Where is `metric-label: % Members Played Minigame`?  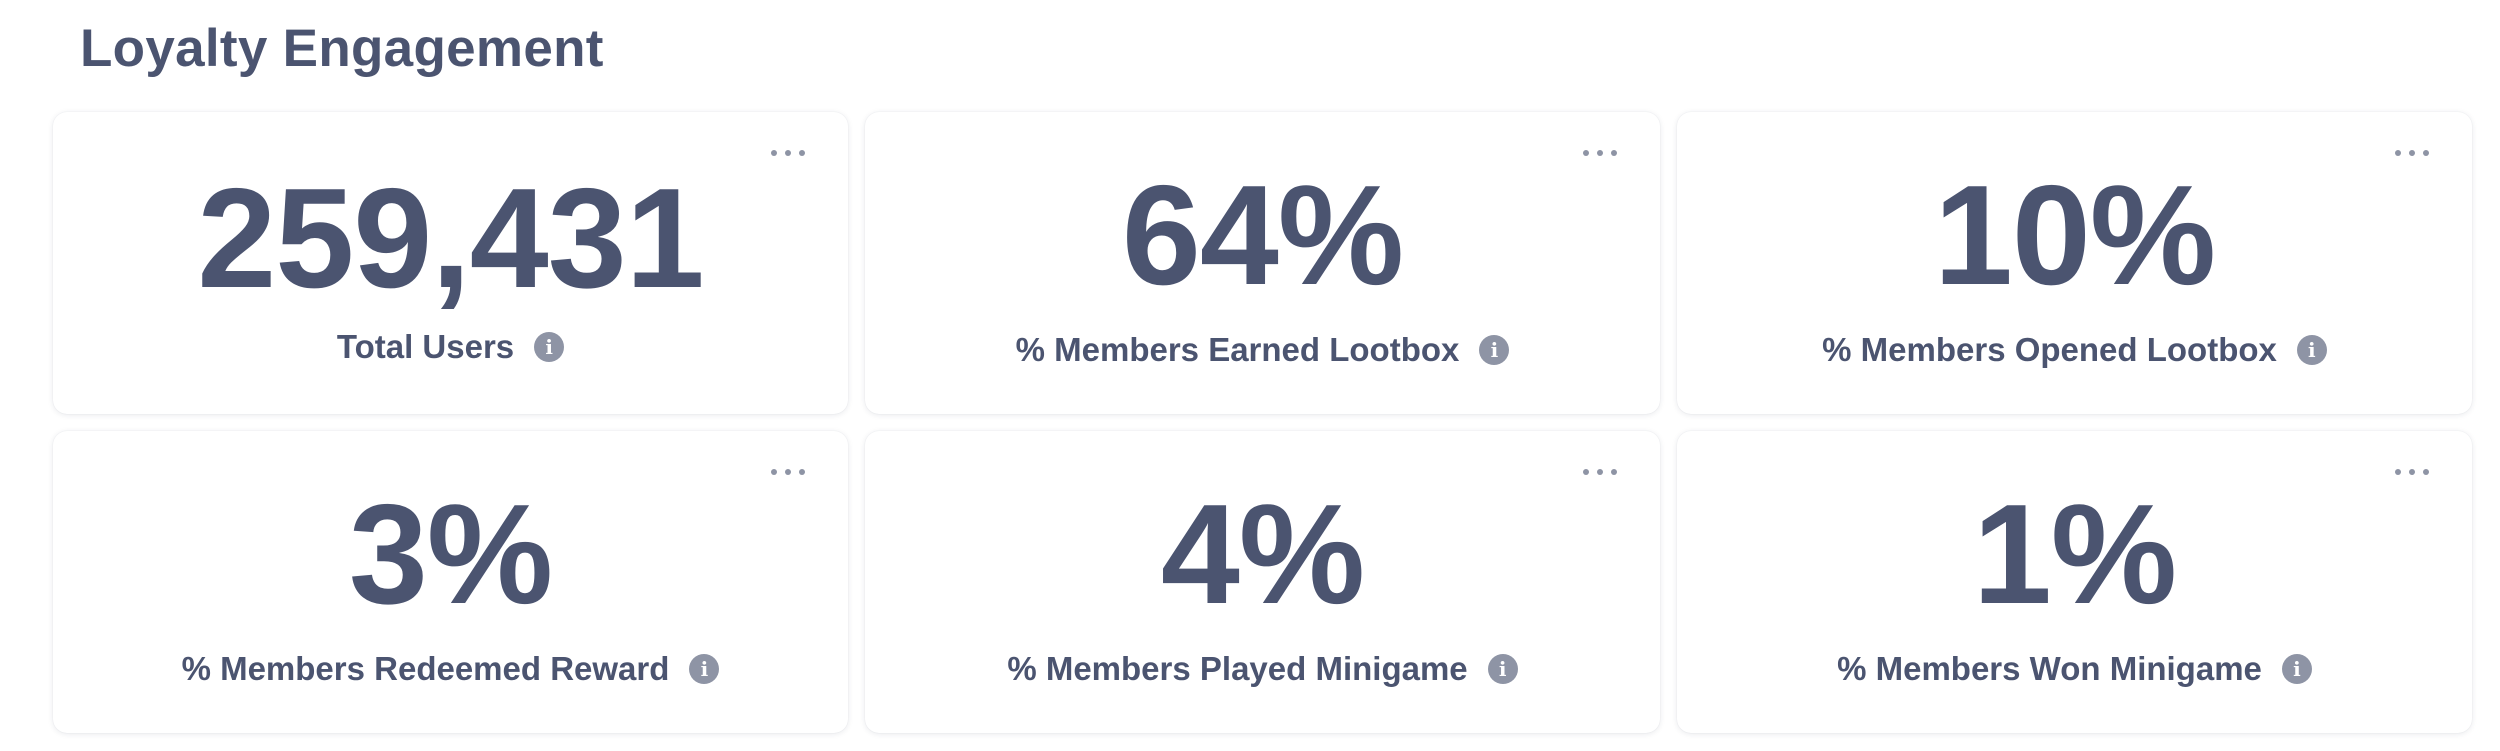
metric-label: % Members Played Minigame is located at coordinates (1237, 668).